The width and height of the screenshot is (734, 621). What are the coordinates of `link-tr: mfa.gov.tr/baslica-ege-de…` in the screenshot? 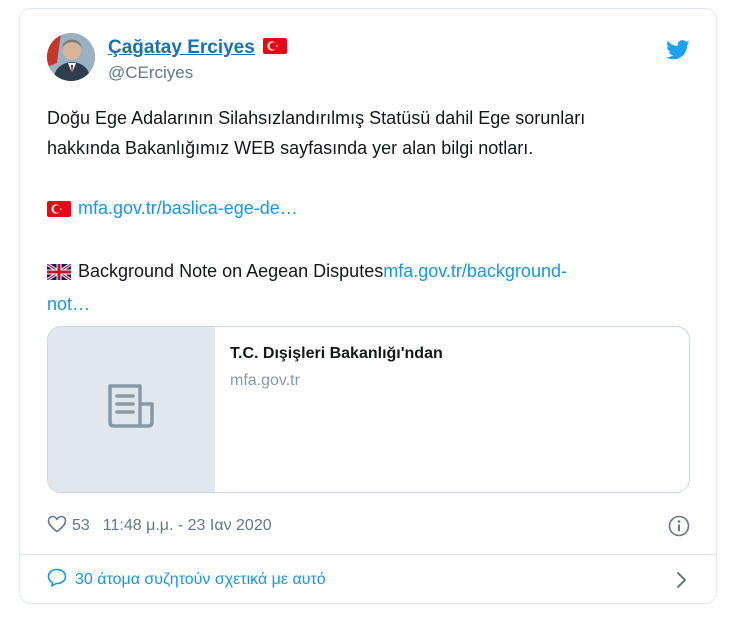 It's located at (188, 208).